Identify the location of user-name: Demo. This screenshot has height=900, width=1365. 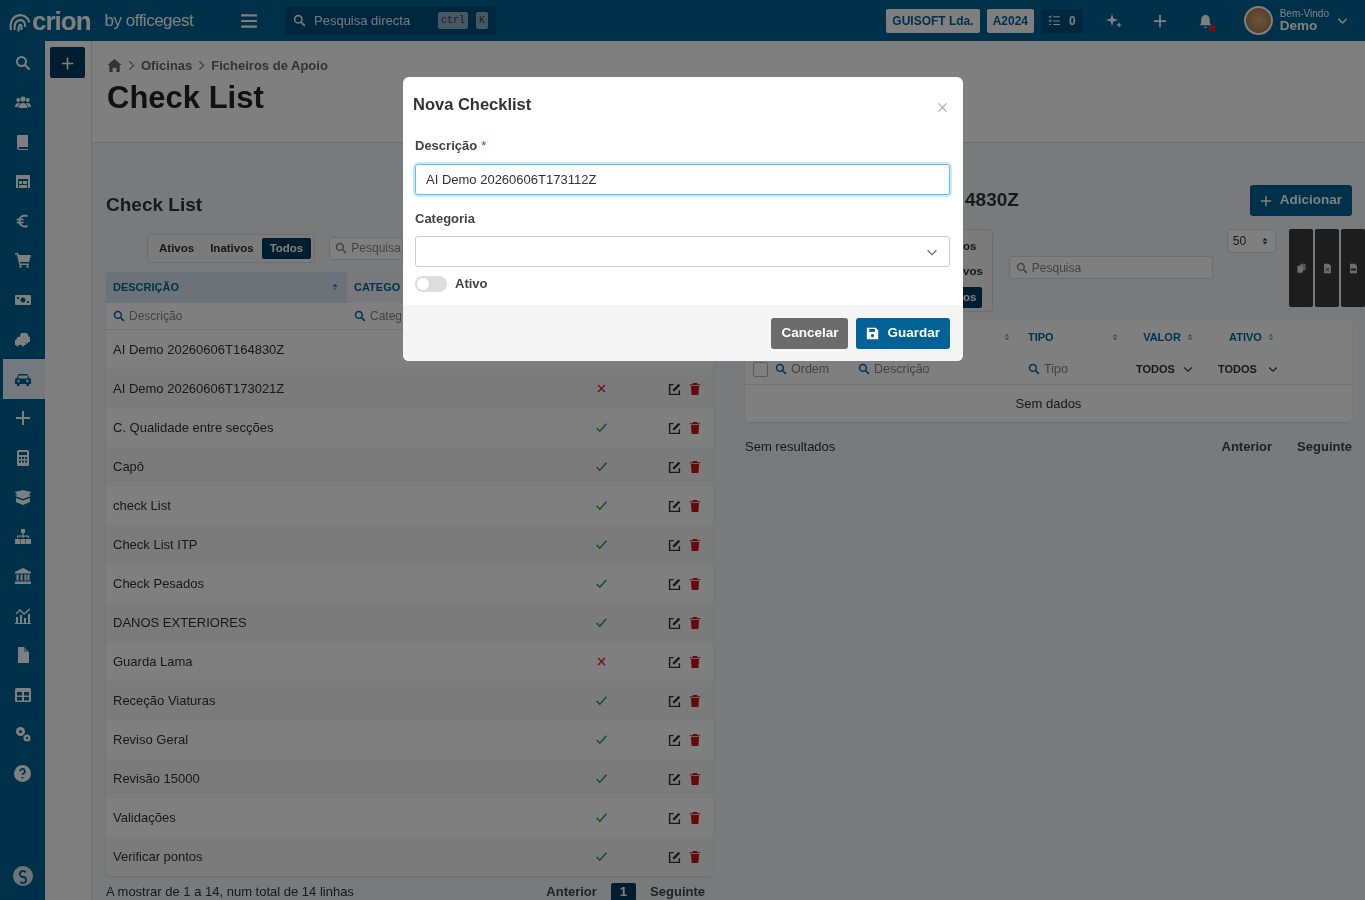
(1299, 25).